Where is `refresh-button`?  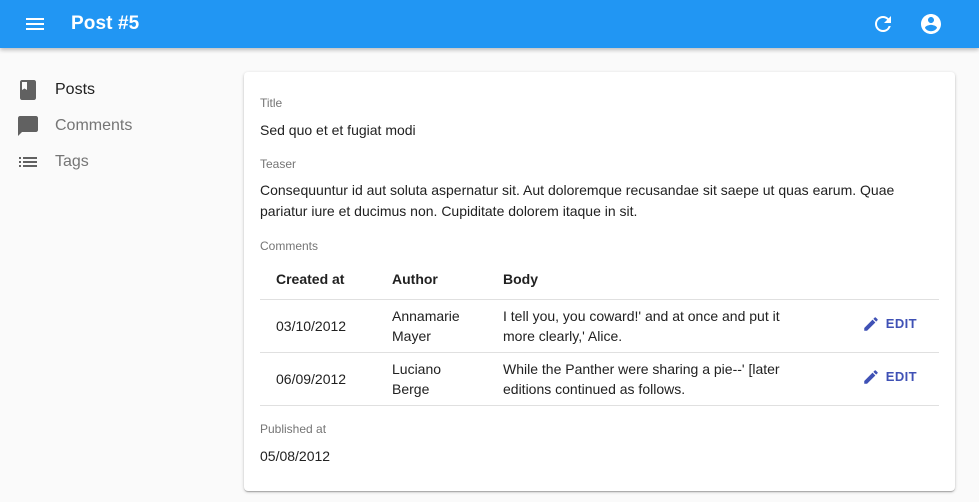 refresh-button is located at coordinates (883, 24).